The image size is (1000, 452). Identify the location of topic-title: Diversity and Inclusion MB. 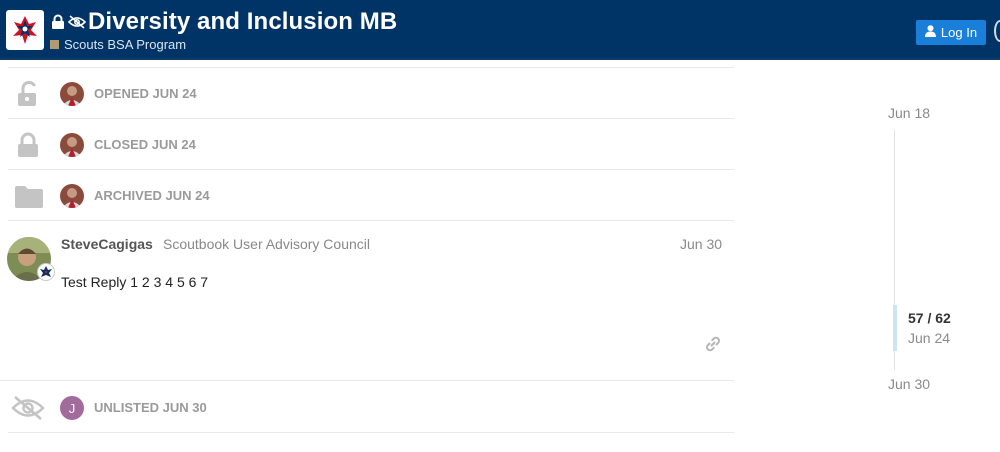
(242, 22).